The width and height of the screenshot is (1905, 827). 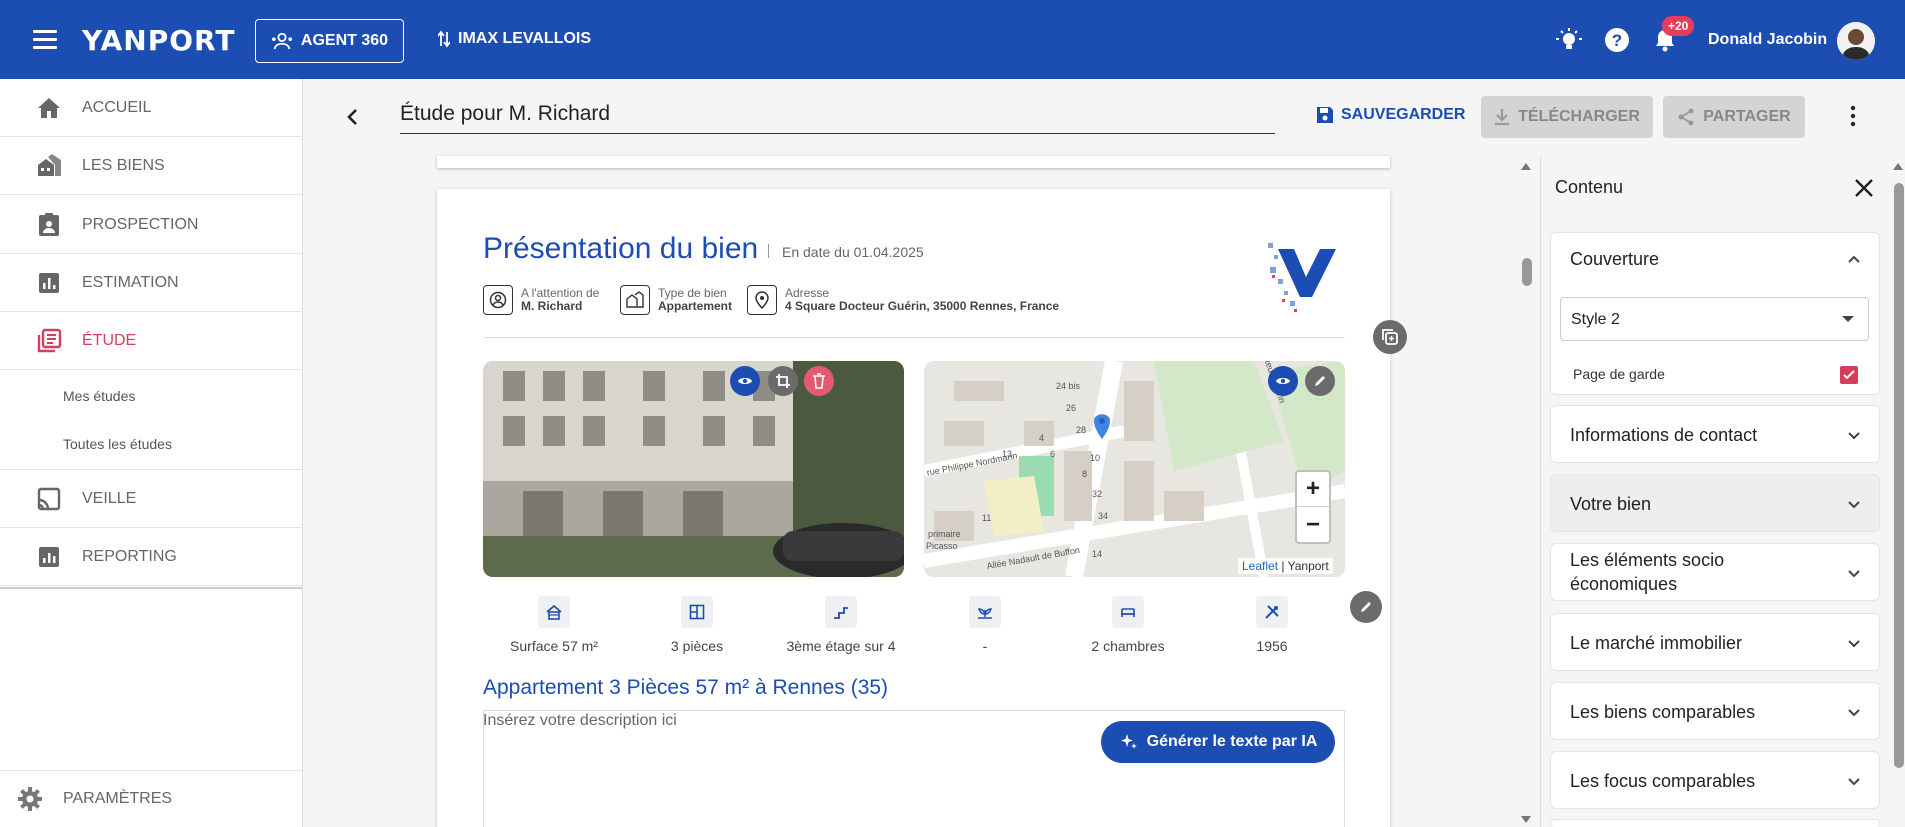 I want to click on sidebar-item-biens: LES BIENS, so click(x=151, y=166).